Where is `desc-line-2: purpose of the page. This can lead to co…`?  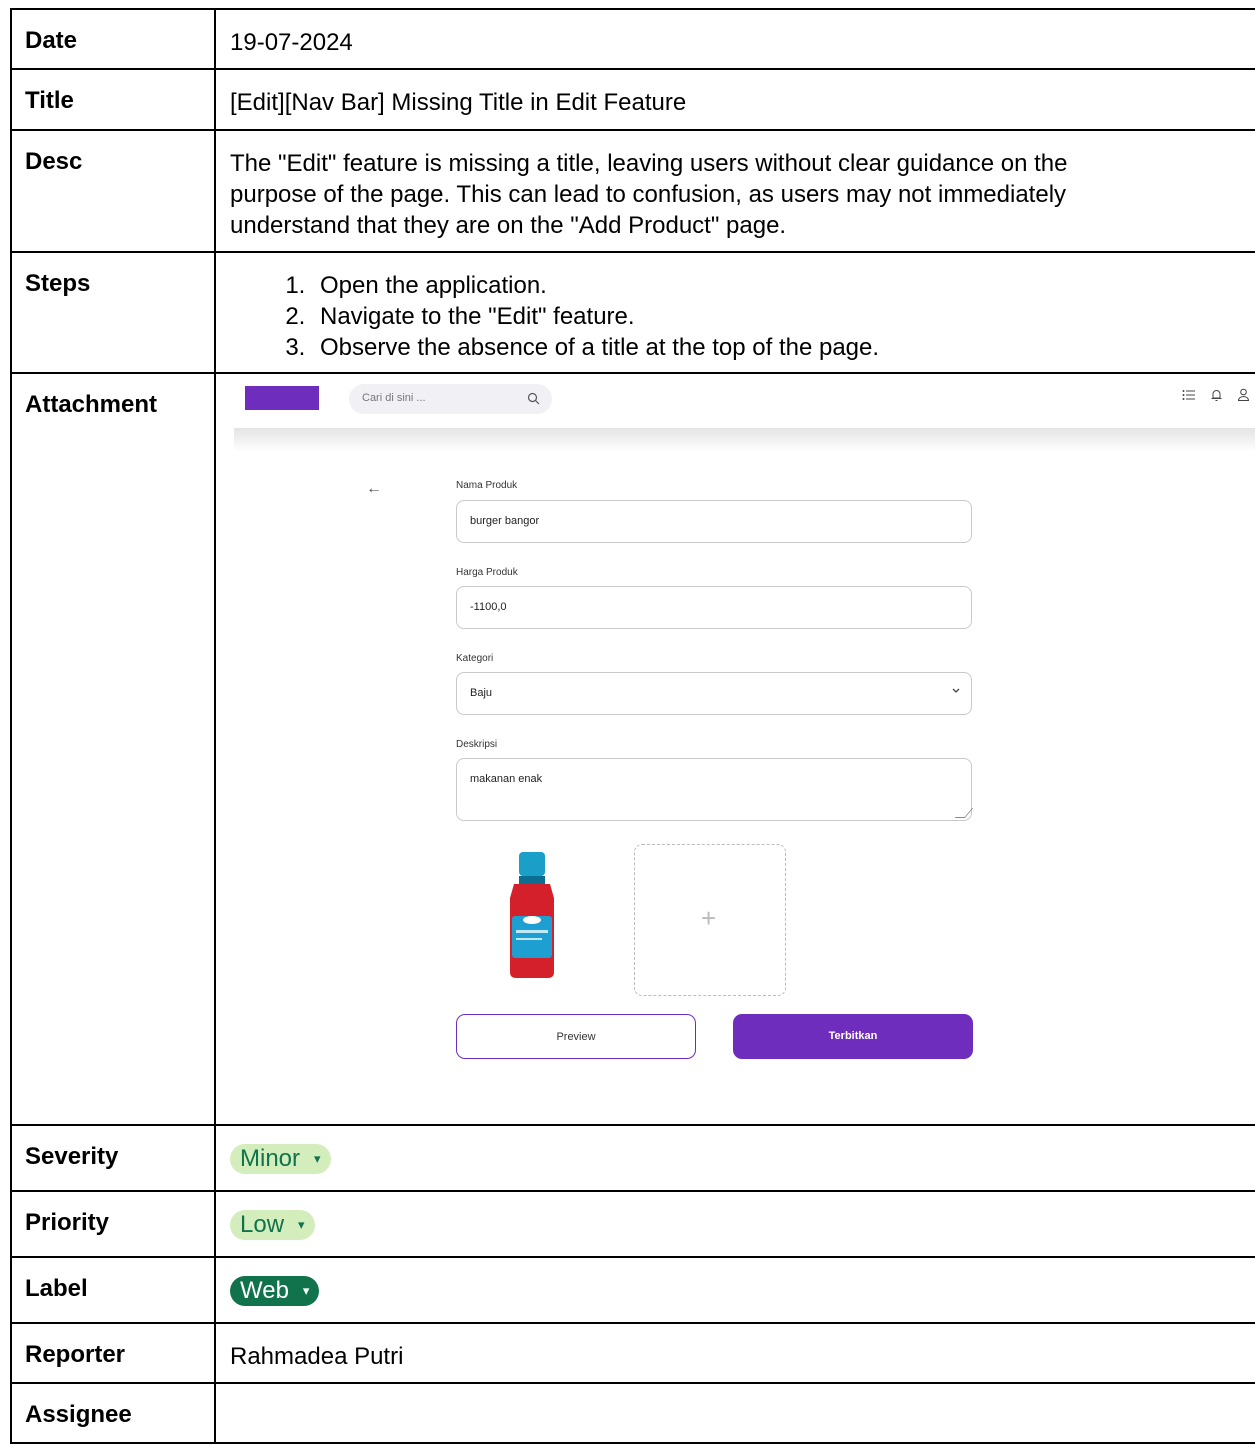 desc-line-2: purpose of the page. This can lead to co… is located at coordinates (648, 194).